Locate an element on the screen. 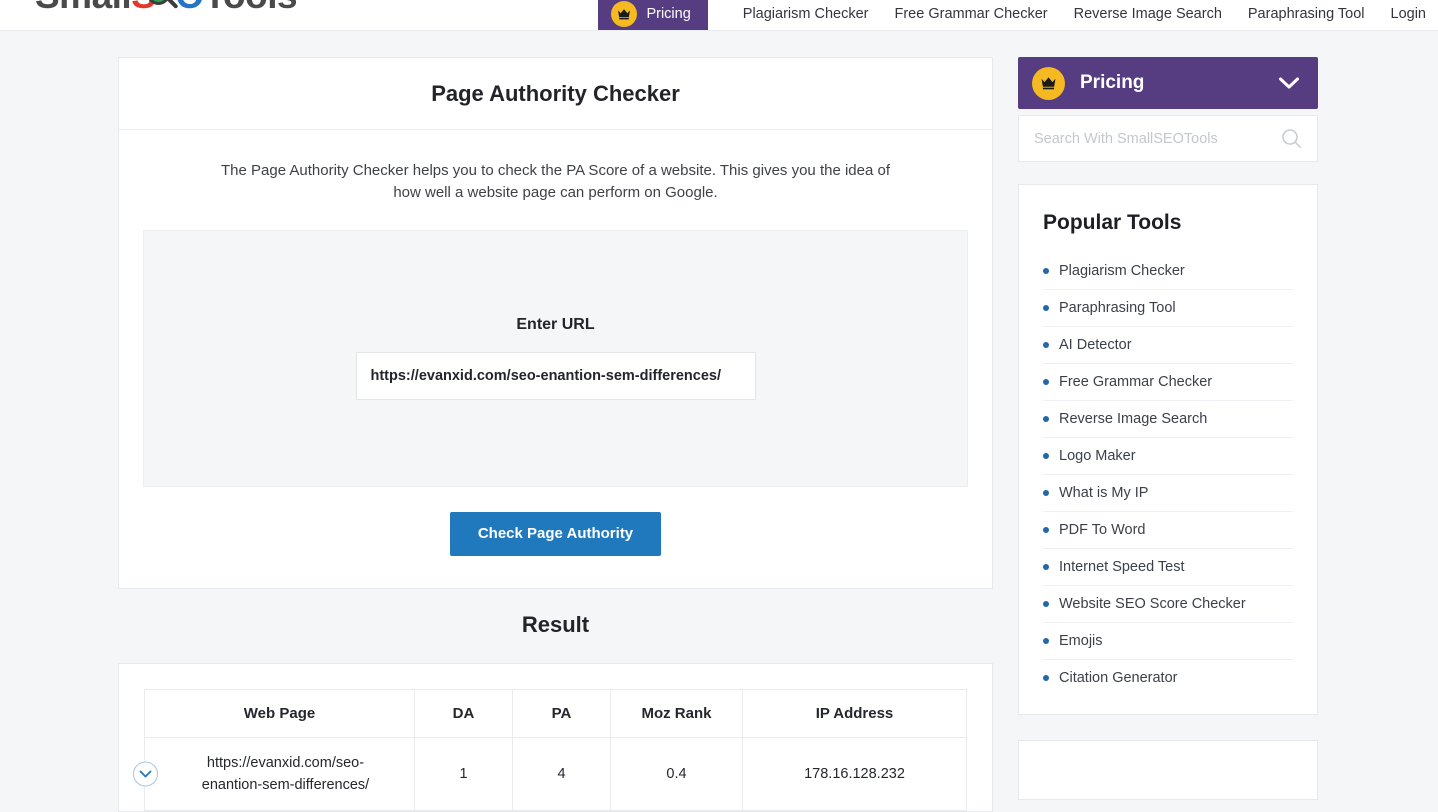 This screenshot has height=812, width=1438. search-input is located at coordinates (1157, 139).